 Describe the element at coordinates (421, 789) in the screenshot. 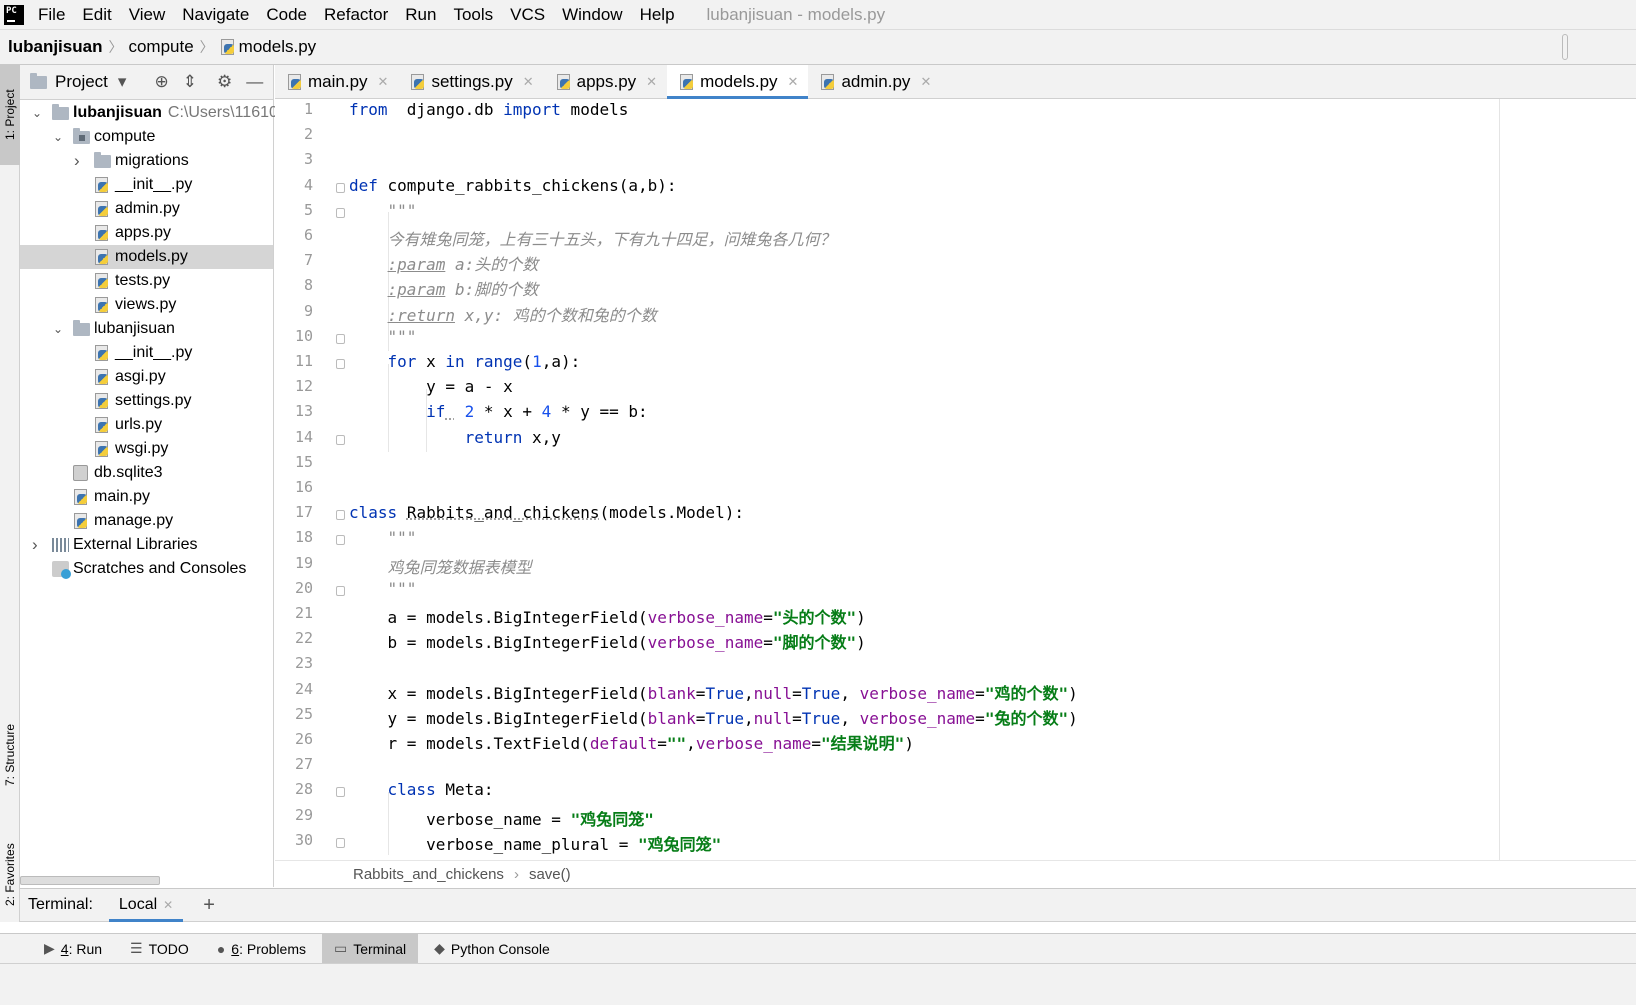

I see `code-line: class Meta:` at that location.